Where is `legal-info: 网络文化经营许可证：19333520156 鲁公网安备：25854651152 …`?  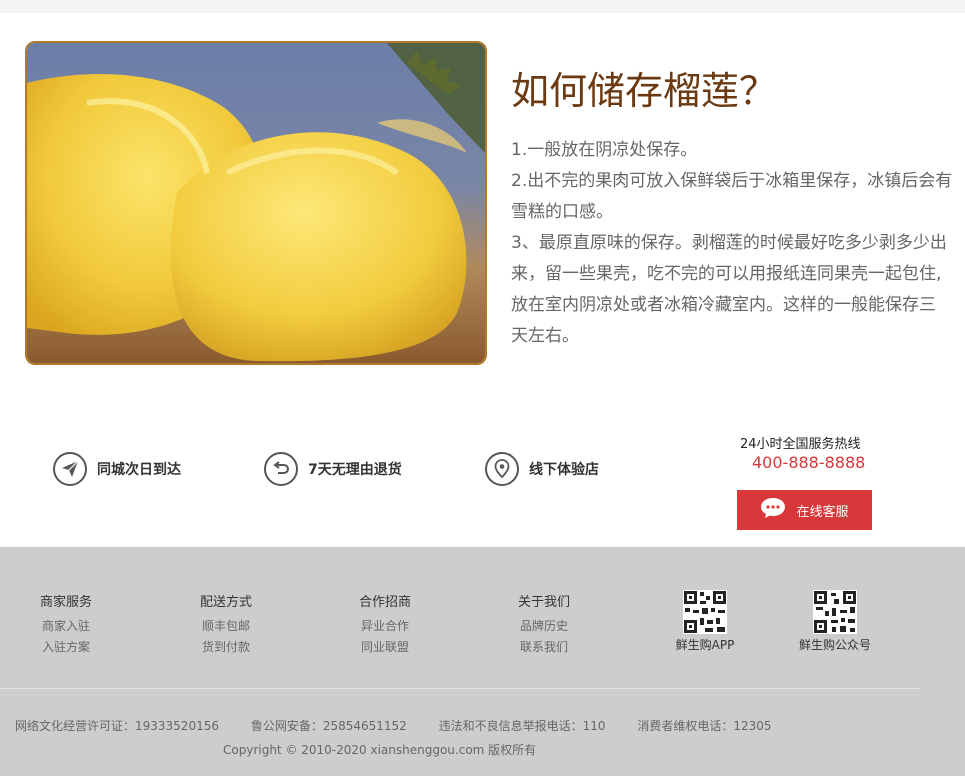
legal-info: 网络文化经营许可证：19333520156 鲁公网安备：25854651152 … is located at coordinates (407, 725).